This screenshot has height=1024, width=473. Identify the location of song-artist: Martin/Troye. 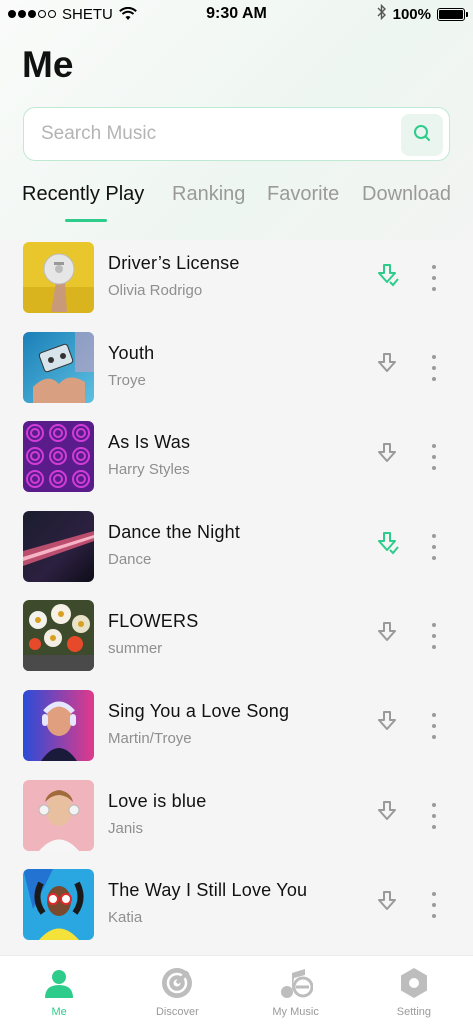
(150, 738).